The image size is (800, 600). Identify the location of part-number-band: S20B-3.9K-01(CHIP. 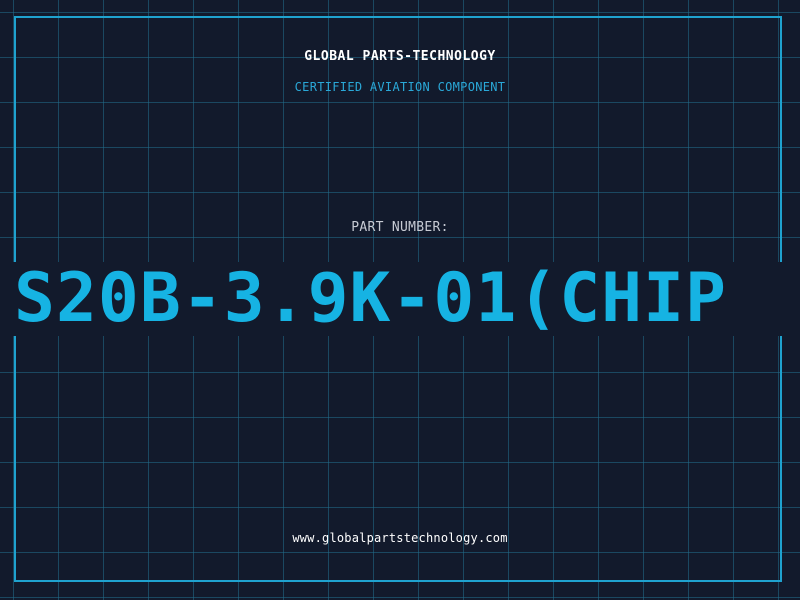
(400, 299).